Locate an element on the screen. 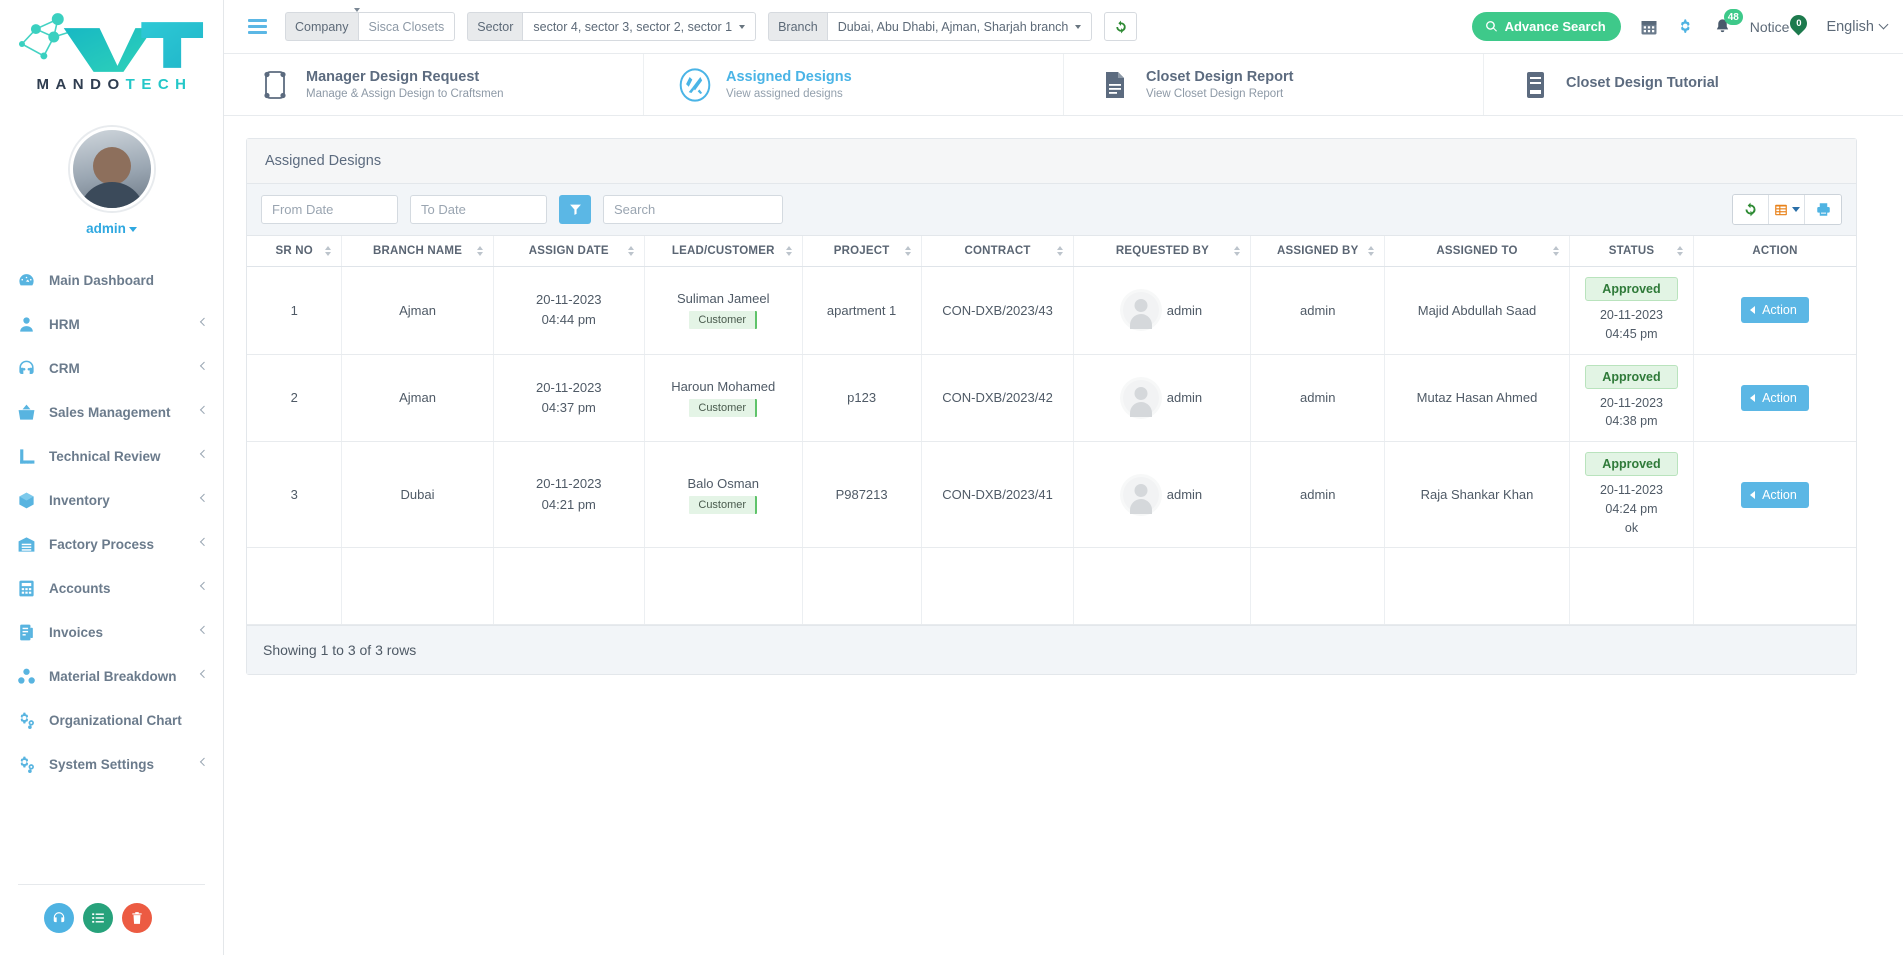 Image resolution: width=1903 pixels, height=955 pixels. logo-mark-icon is located at coordinates (111, 41).